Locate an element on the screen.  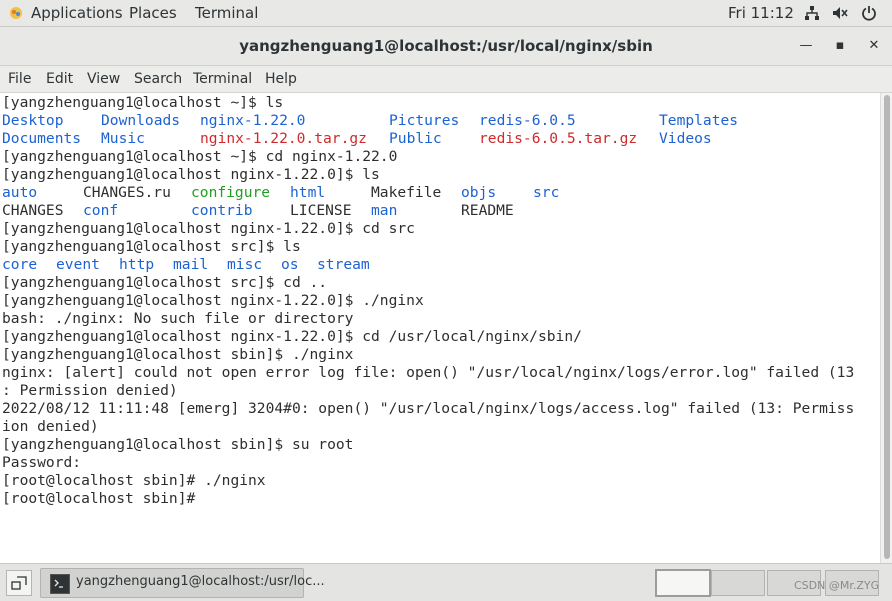
minimize-icon: — is located at coordinates (806, 45).